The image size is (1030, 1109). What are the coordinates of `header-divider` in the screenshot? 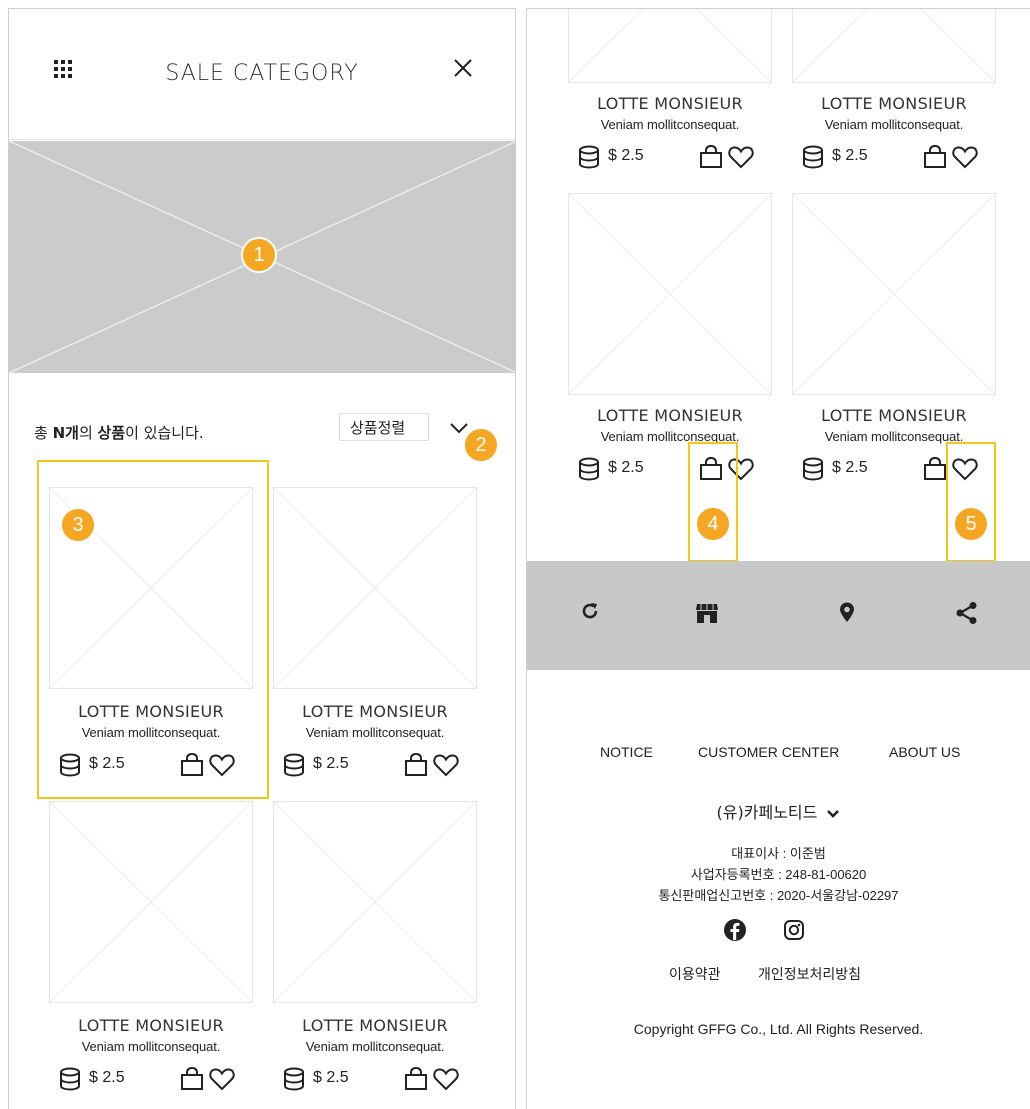 It's located at (262, 139).